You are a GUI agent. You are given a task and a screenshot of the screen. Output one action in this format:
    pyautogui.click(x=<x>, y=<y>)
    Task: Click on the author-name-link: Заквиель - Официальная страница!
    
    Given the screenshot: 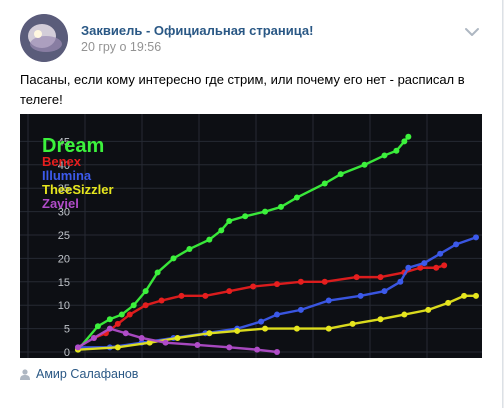 What is the action you would take?
    pyautogui.click(x=197, y=30)
    